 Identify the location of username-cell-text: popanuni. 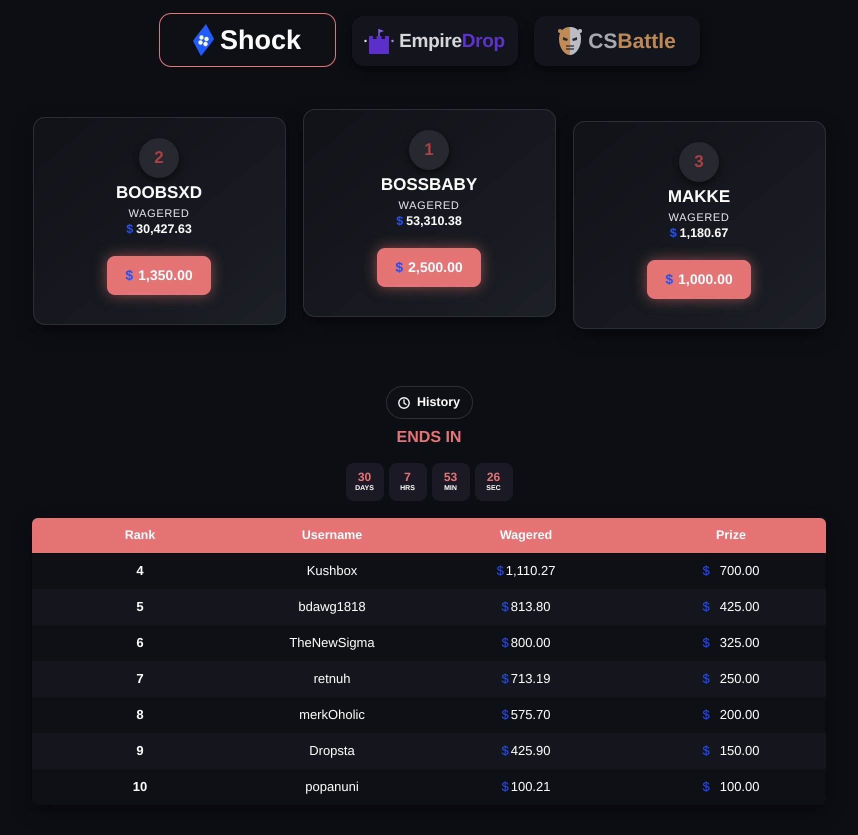
(332, 787).